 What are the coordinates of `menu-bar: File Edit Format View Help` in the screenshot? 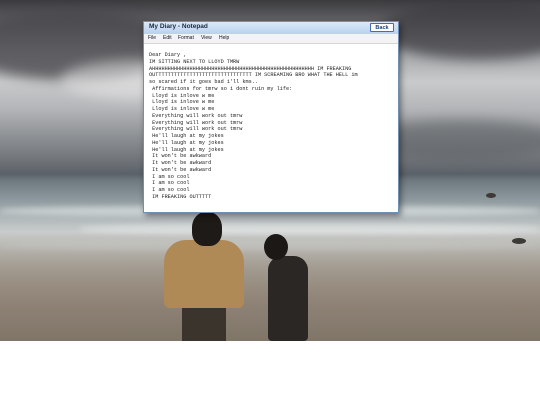 It's located at (271, 39).